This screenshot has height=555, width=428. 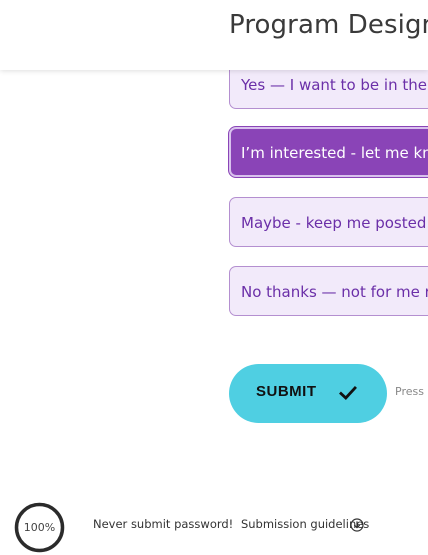 What do you see at coordinates (357, 525) in the screenshot?
I see `download-circle-icon` at bounding box center [357, 525].